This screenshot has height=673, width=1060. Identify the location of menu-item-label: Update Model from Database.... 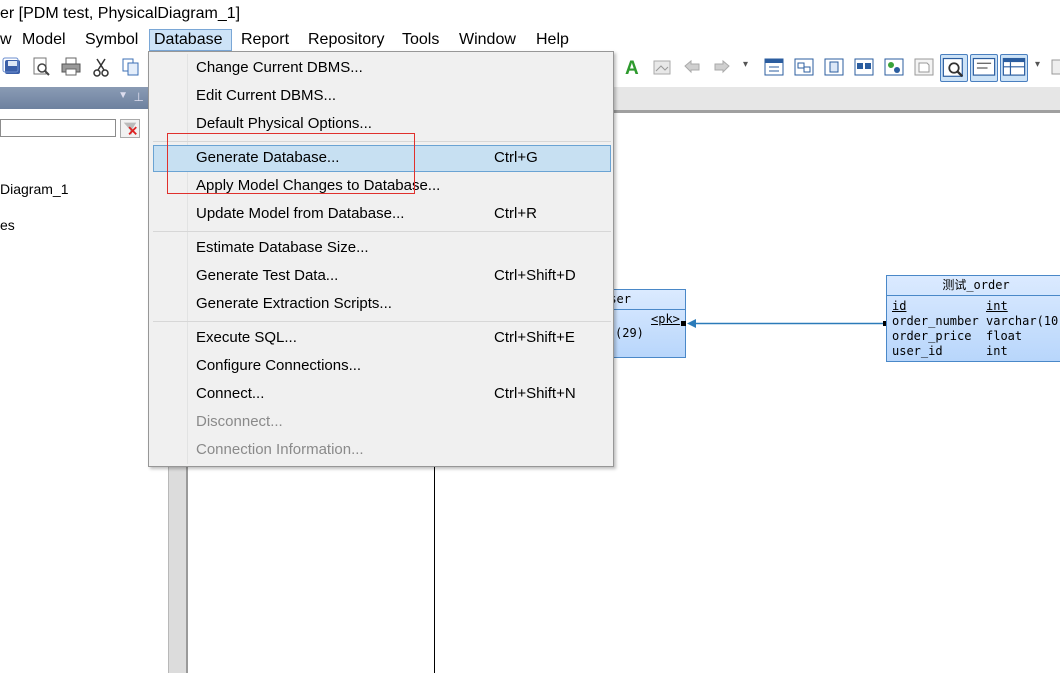
(300, 213).